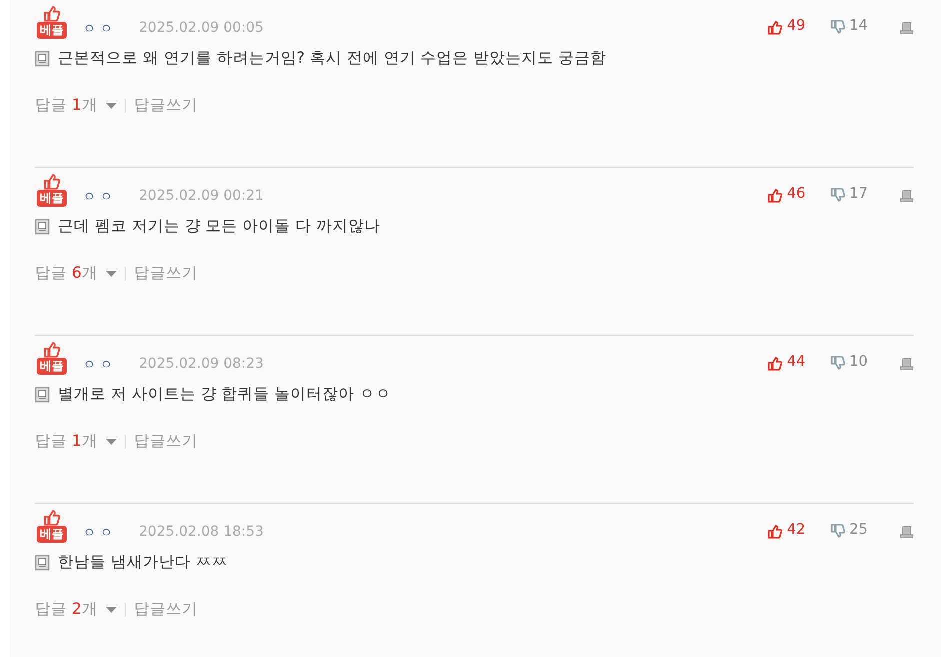 The image size is (941, 657). Describe the element at coordinates (219, 226) in the screenshot. I see `comment-text: 근데 펨코 저기는 걍 모든 아이돌 다 까지않나` at that location.